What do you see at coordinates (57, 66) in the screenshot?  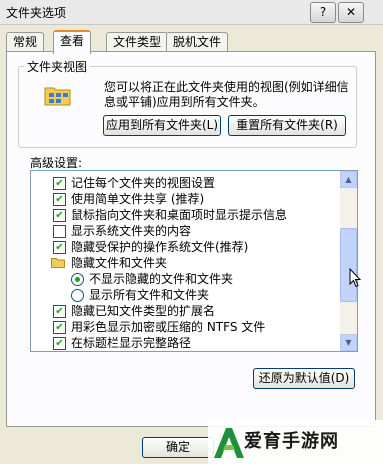 I see `folder-views-legend: 文件夹视图` at bounding box center [57, 66].